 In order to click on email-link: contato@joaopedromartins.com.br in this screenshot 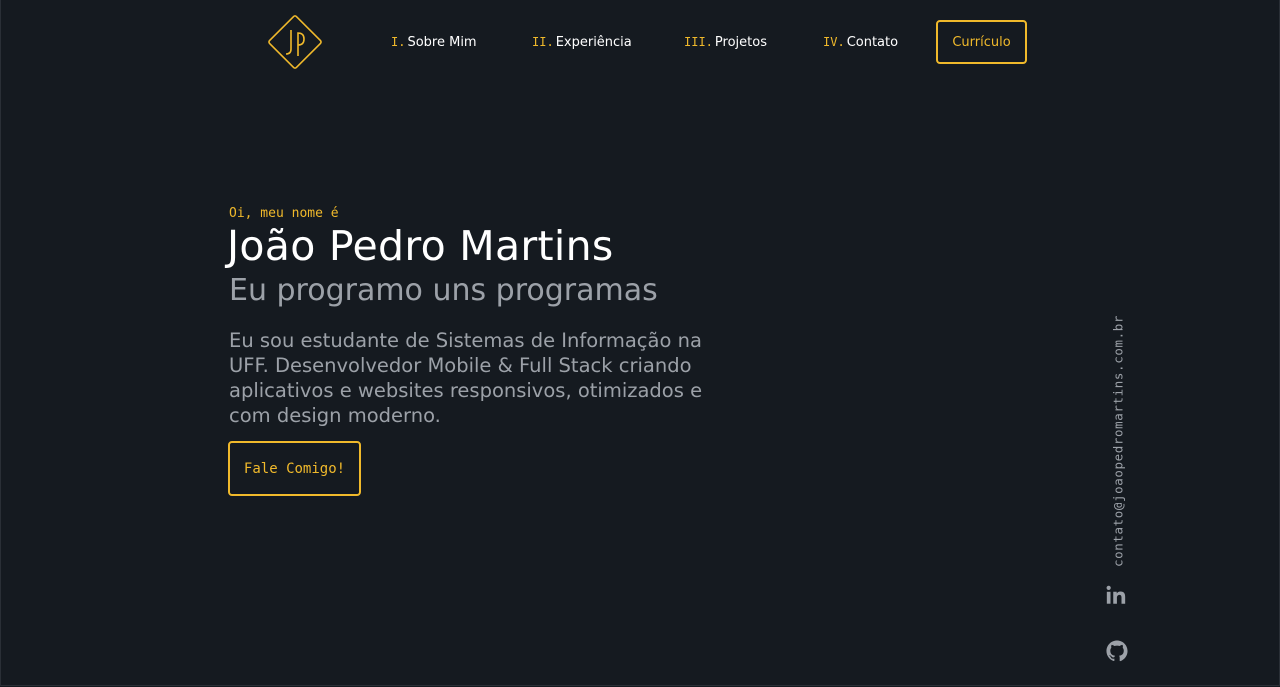, I will do `click(1118, 441)`.